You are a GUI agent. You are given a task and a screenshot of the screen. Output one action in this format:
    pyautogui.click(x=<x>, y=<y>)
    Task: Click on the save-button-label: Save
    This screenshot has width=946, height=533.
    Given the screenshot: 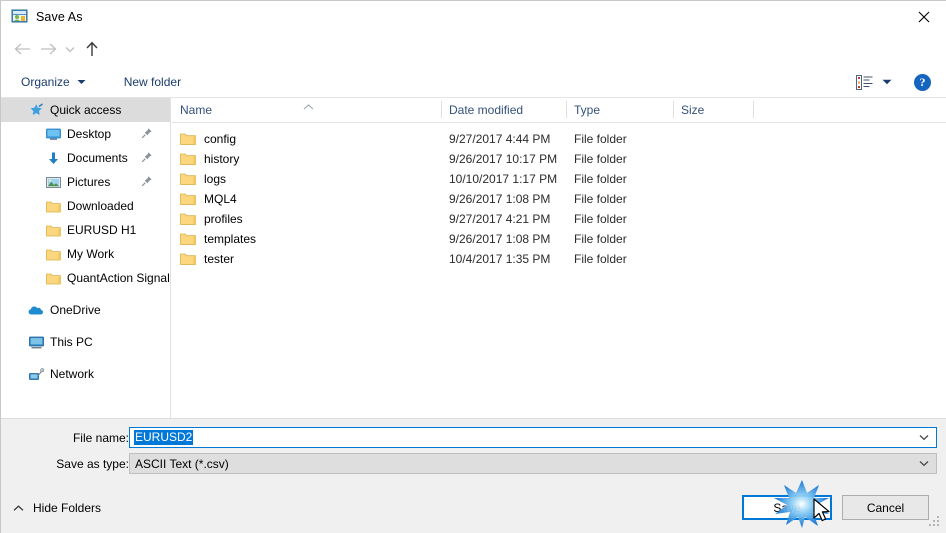 What is the action you would take?
    pyautogui.click(x=787, y=507)
    